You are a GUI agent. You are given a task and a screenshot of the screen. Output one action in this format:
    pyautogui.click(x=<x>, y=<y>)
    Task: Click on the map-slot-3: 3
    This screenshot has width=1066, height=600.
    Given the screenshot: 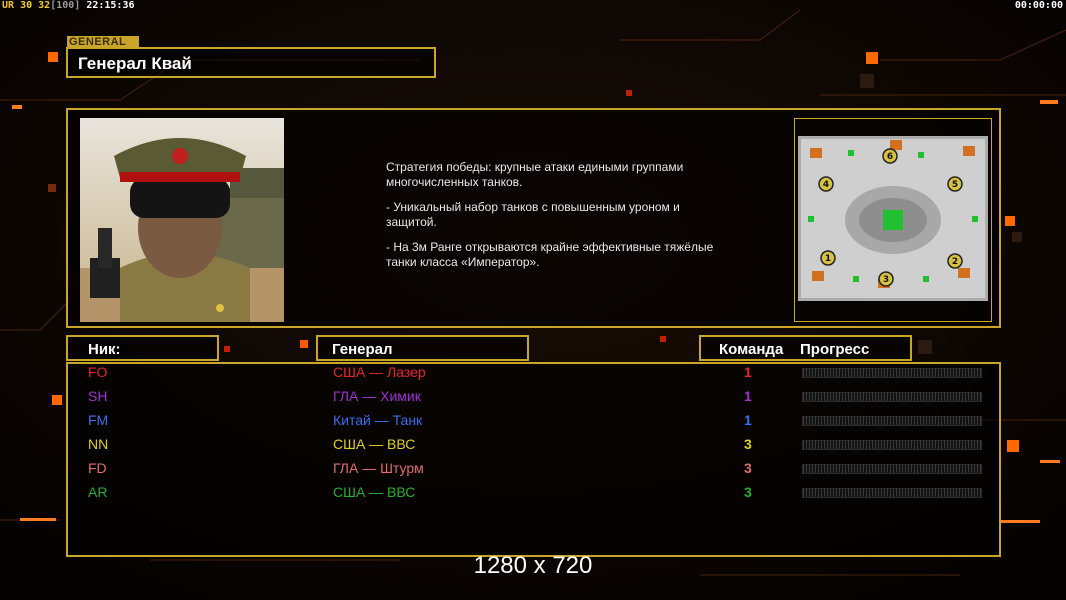 What is the action you would take?
    pyautogui.click(x=886, y=280)
    